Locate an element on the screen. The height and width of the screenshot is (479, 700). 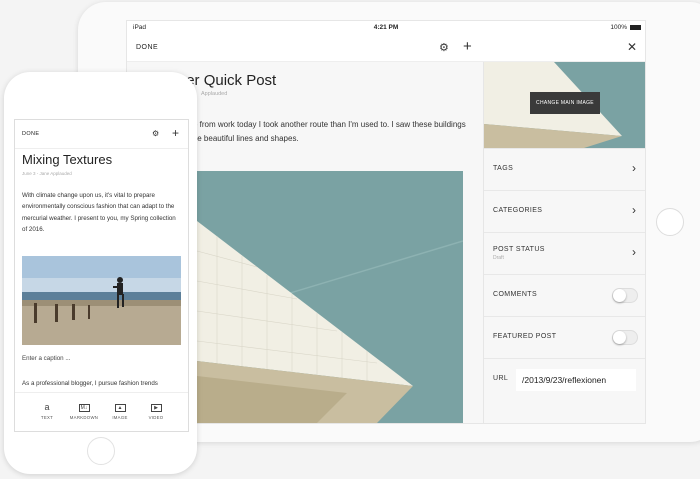
text-block-button: a TEXT is located at coordinates (47, 410).